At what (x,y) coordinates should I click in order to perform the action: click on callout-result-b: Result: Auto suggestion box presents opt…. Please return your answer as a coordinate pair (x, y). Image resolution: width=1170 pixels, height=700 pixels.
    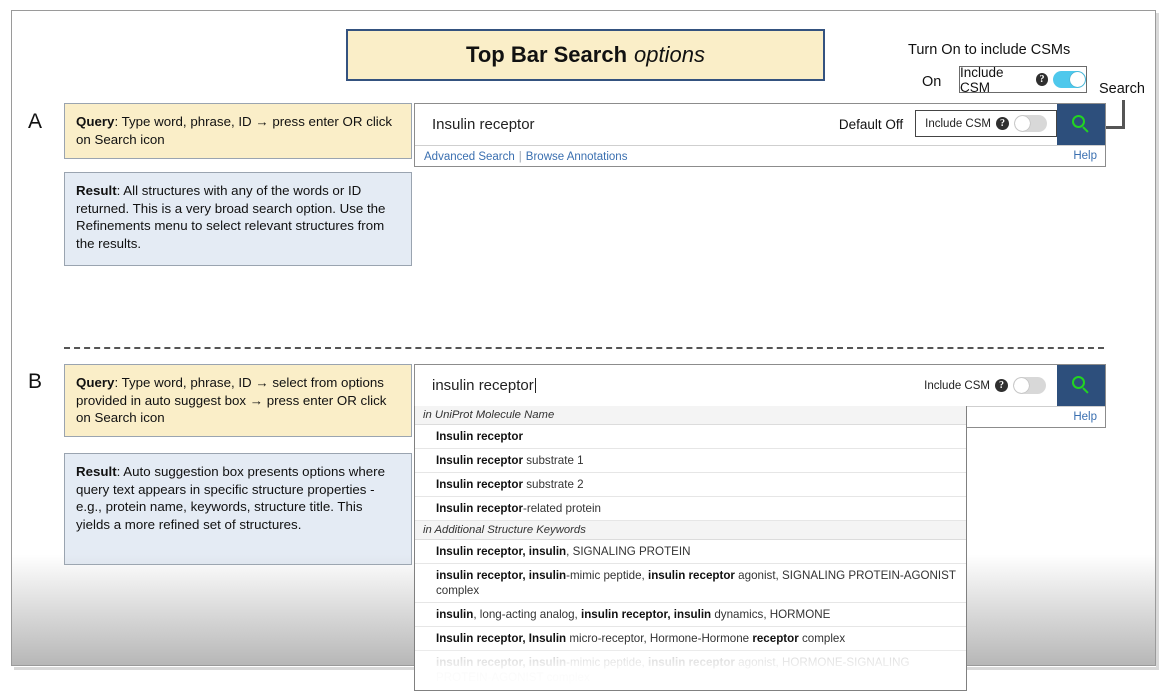
    Looking at the image, I should click on (238, 509).